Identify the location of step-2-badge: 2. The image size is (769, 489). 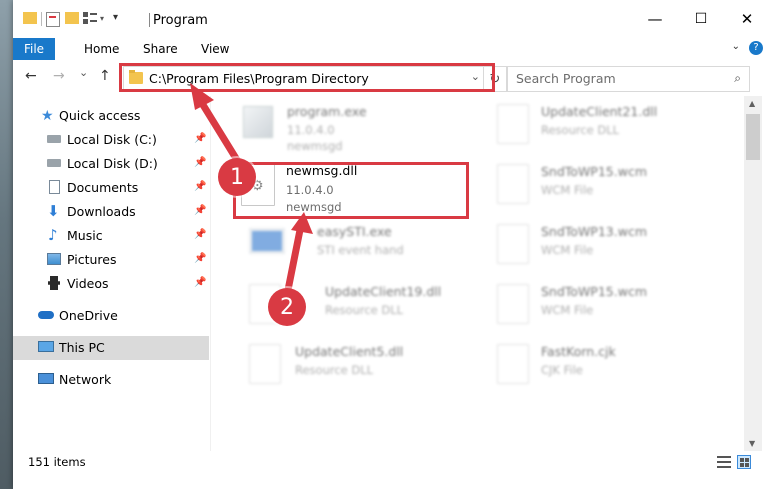
(287, 307).